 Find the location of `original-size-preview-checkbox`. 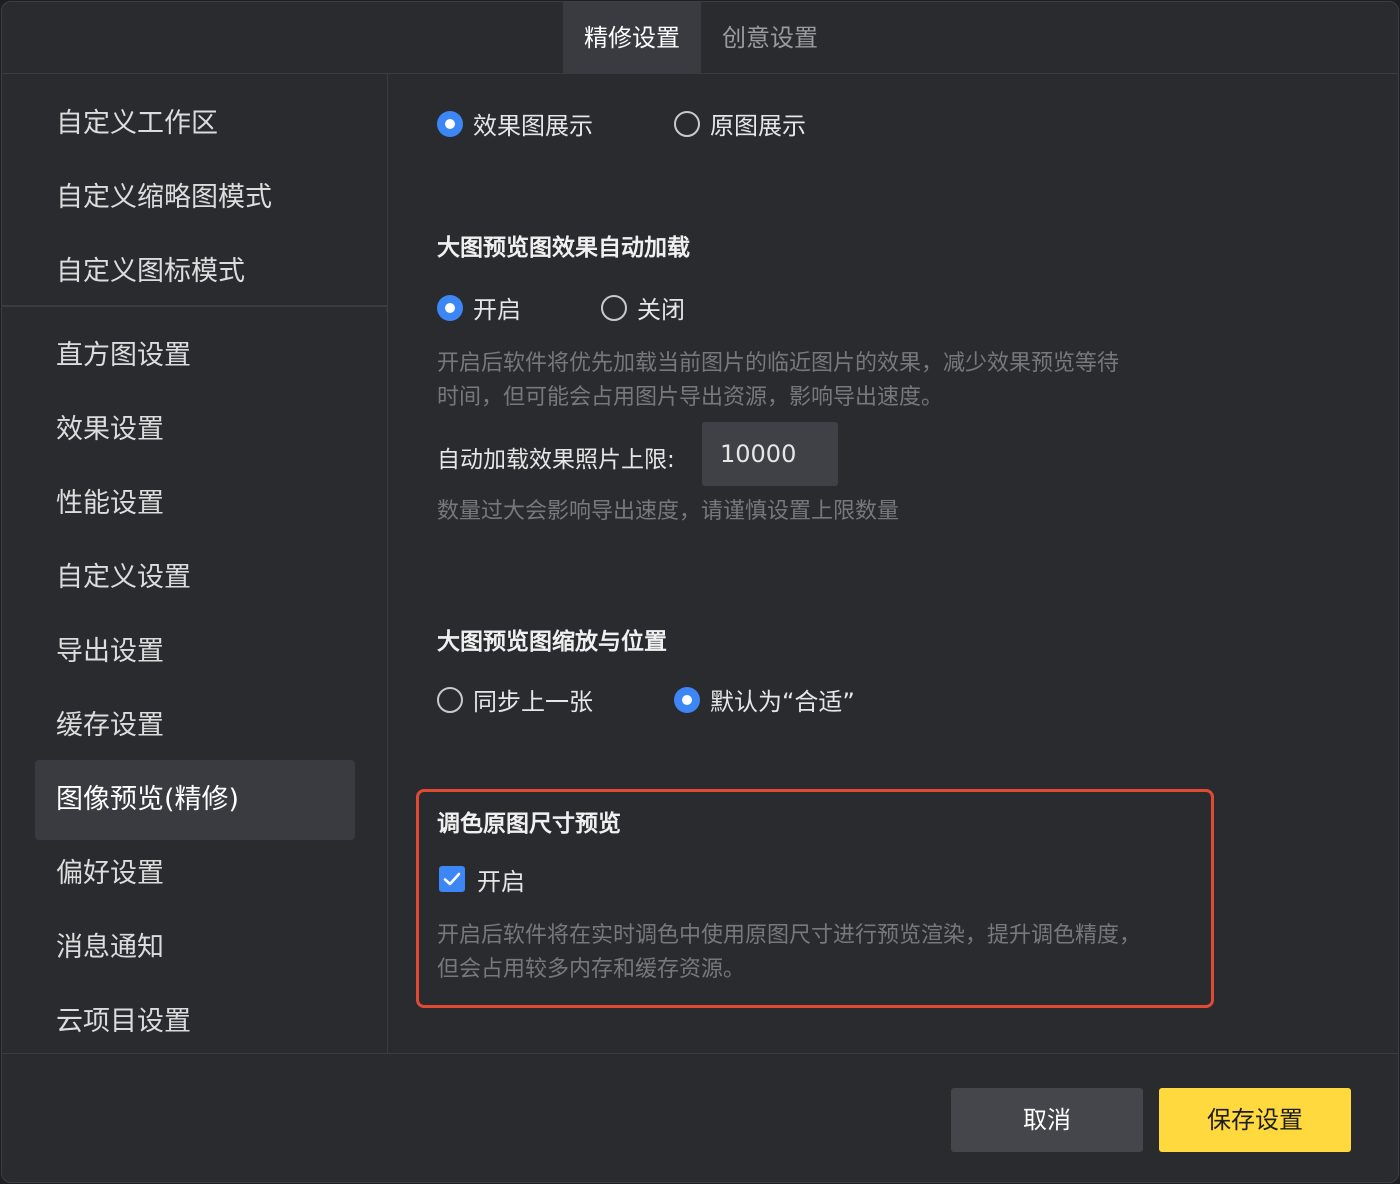

original-size-preview-checkbox is located at coordinates (452, 879).